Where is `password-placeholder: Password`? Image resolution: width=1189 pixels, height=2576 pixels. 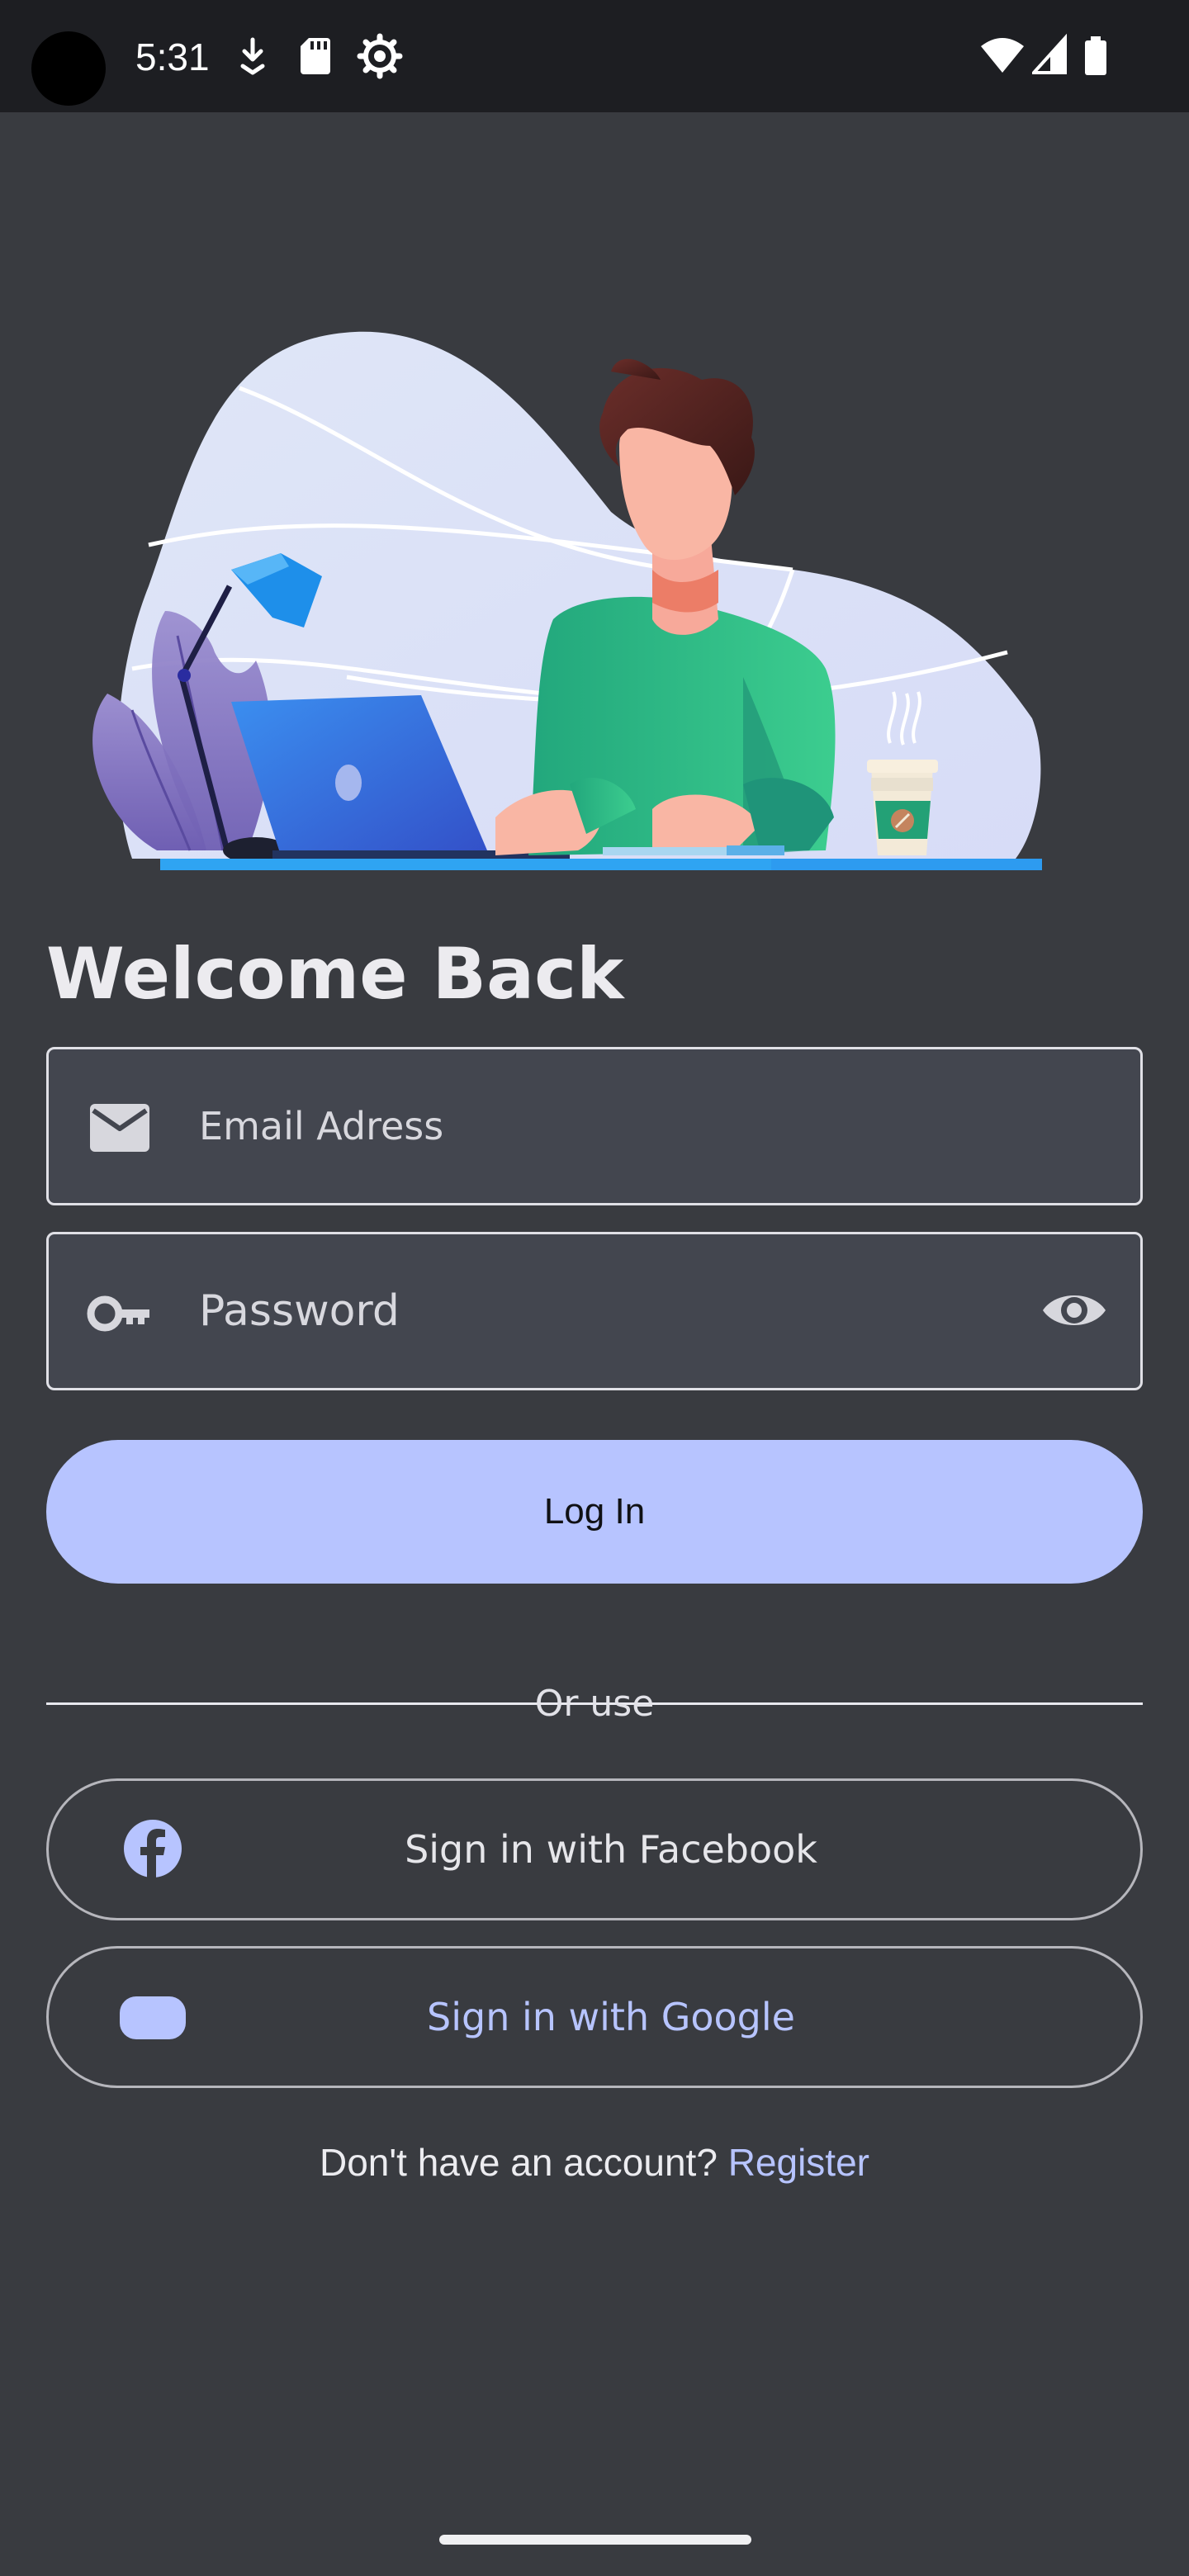 password-placeholder: Password is located at coordinates (299, 1311).